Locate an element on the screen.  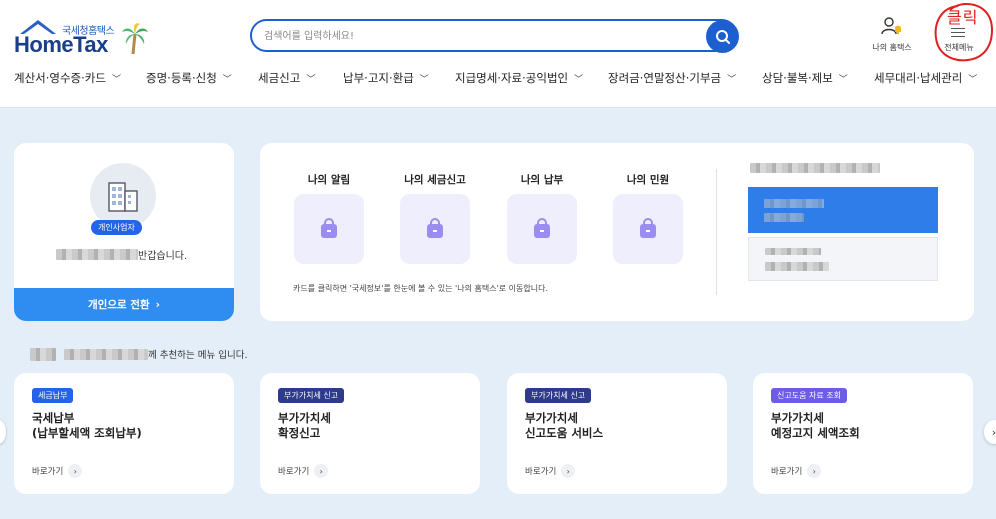
my-payment-tile: 나의 납부 is located at coordinates (542, 218).